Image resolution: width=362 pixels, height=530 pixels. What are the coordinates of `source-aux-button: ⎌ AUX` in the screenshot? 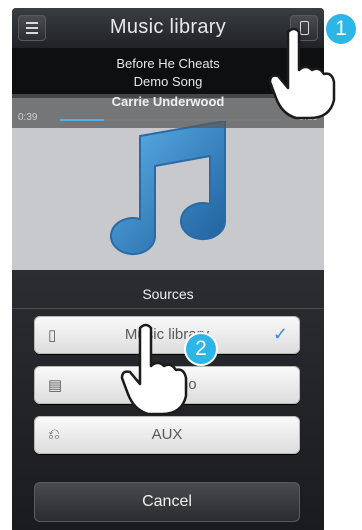 It's located at (167, 435).